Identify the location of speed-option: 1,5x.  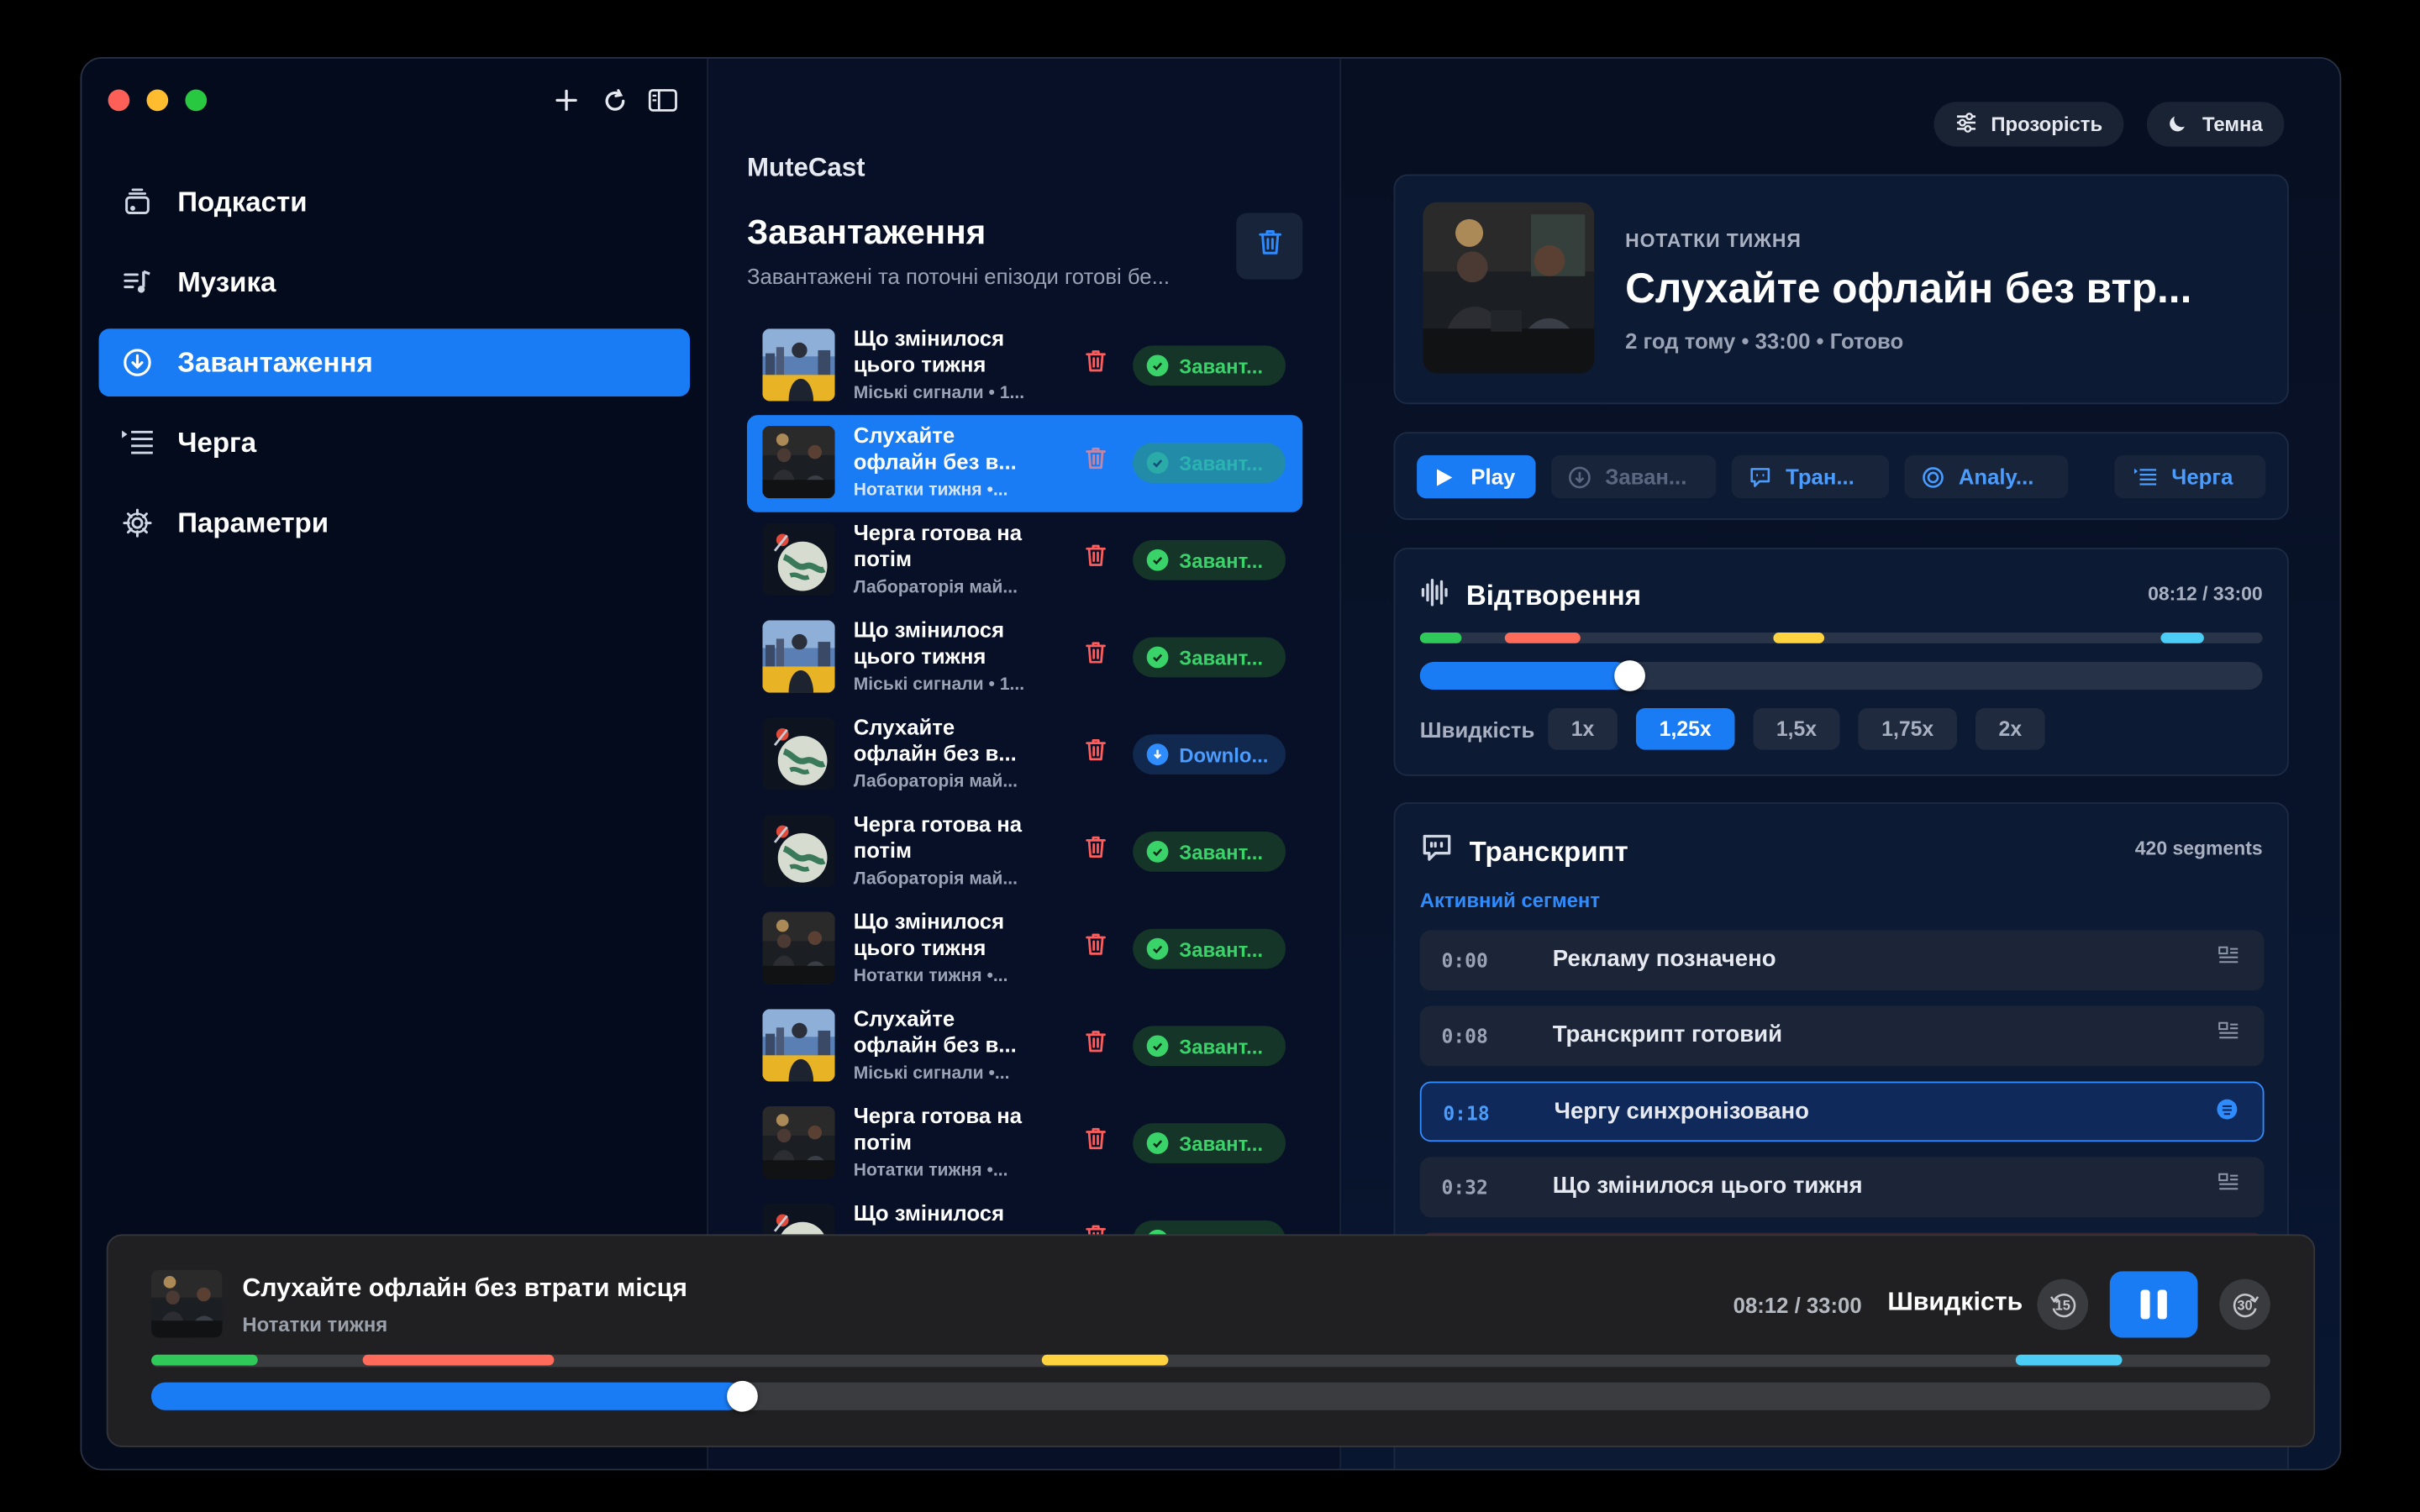
(1797, 729).